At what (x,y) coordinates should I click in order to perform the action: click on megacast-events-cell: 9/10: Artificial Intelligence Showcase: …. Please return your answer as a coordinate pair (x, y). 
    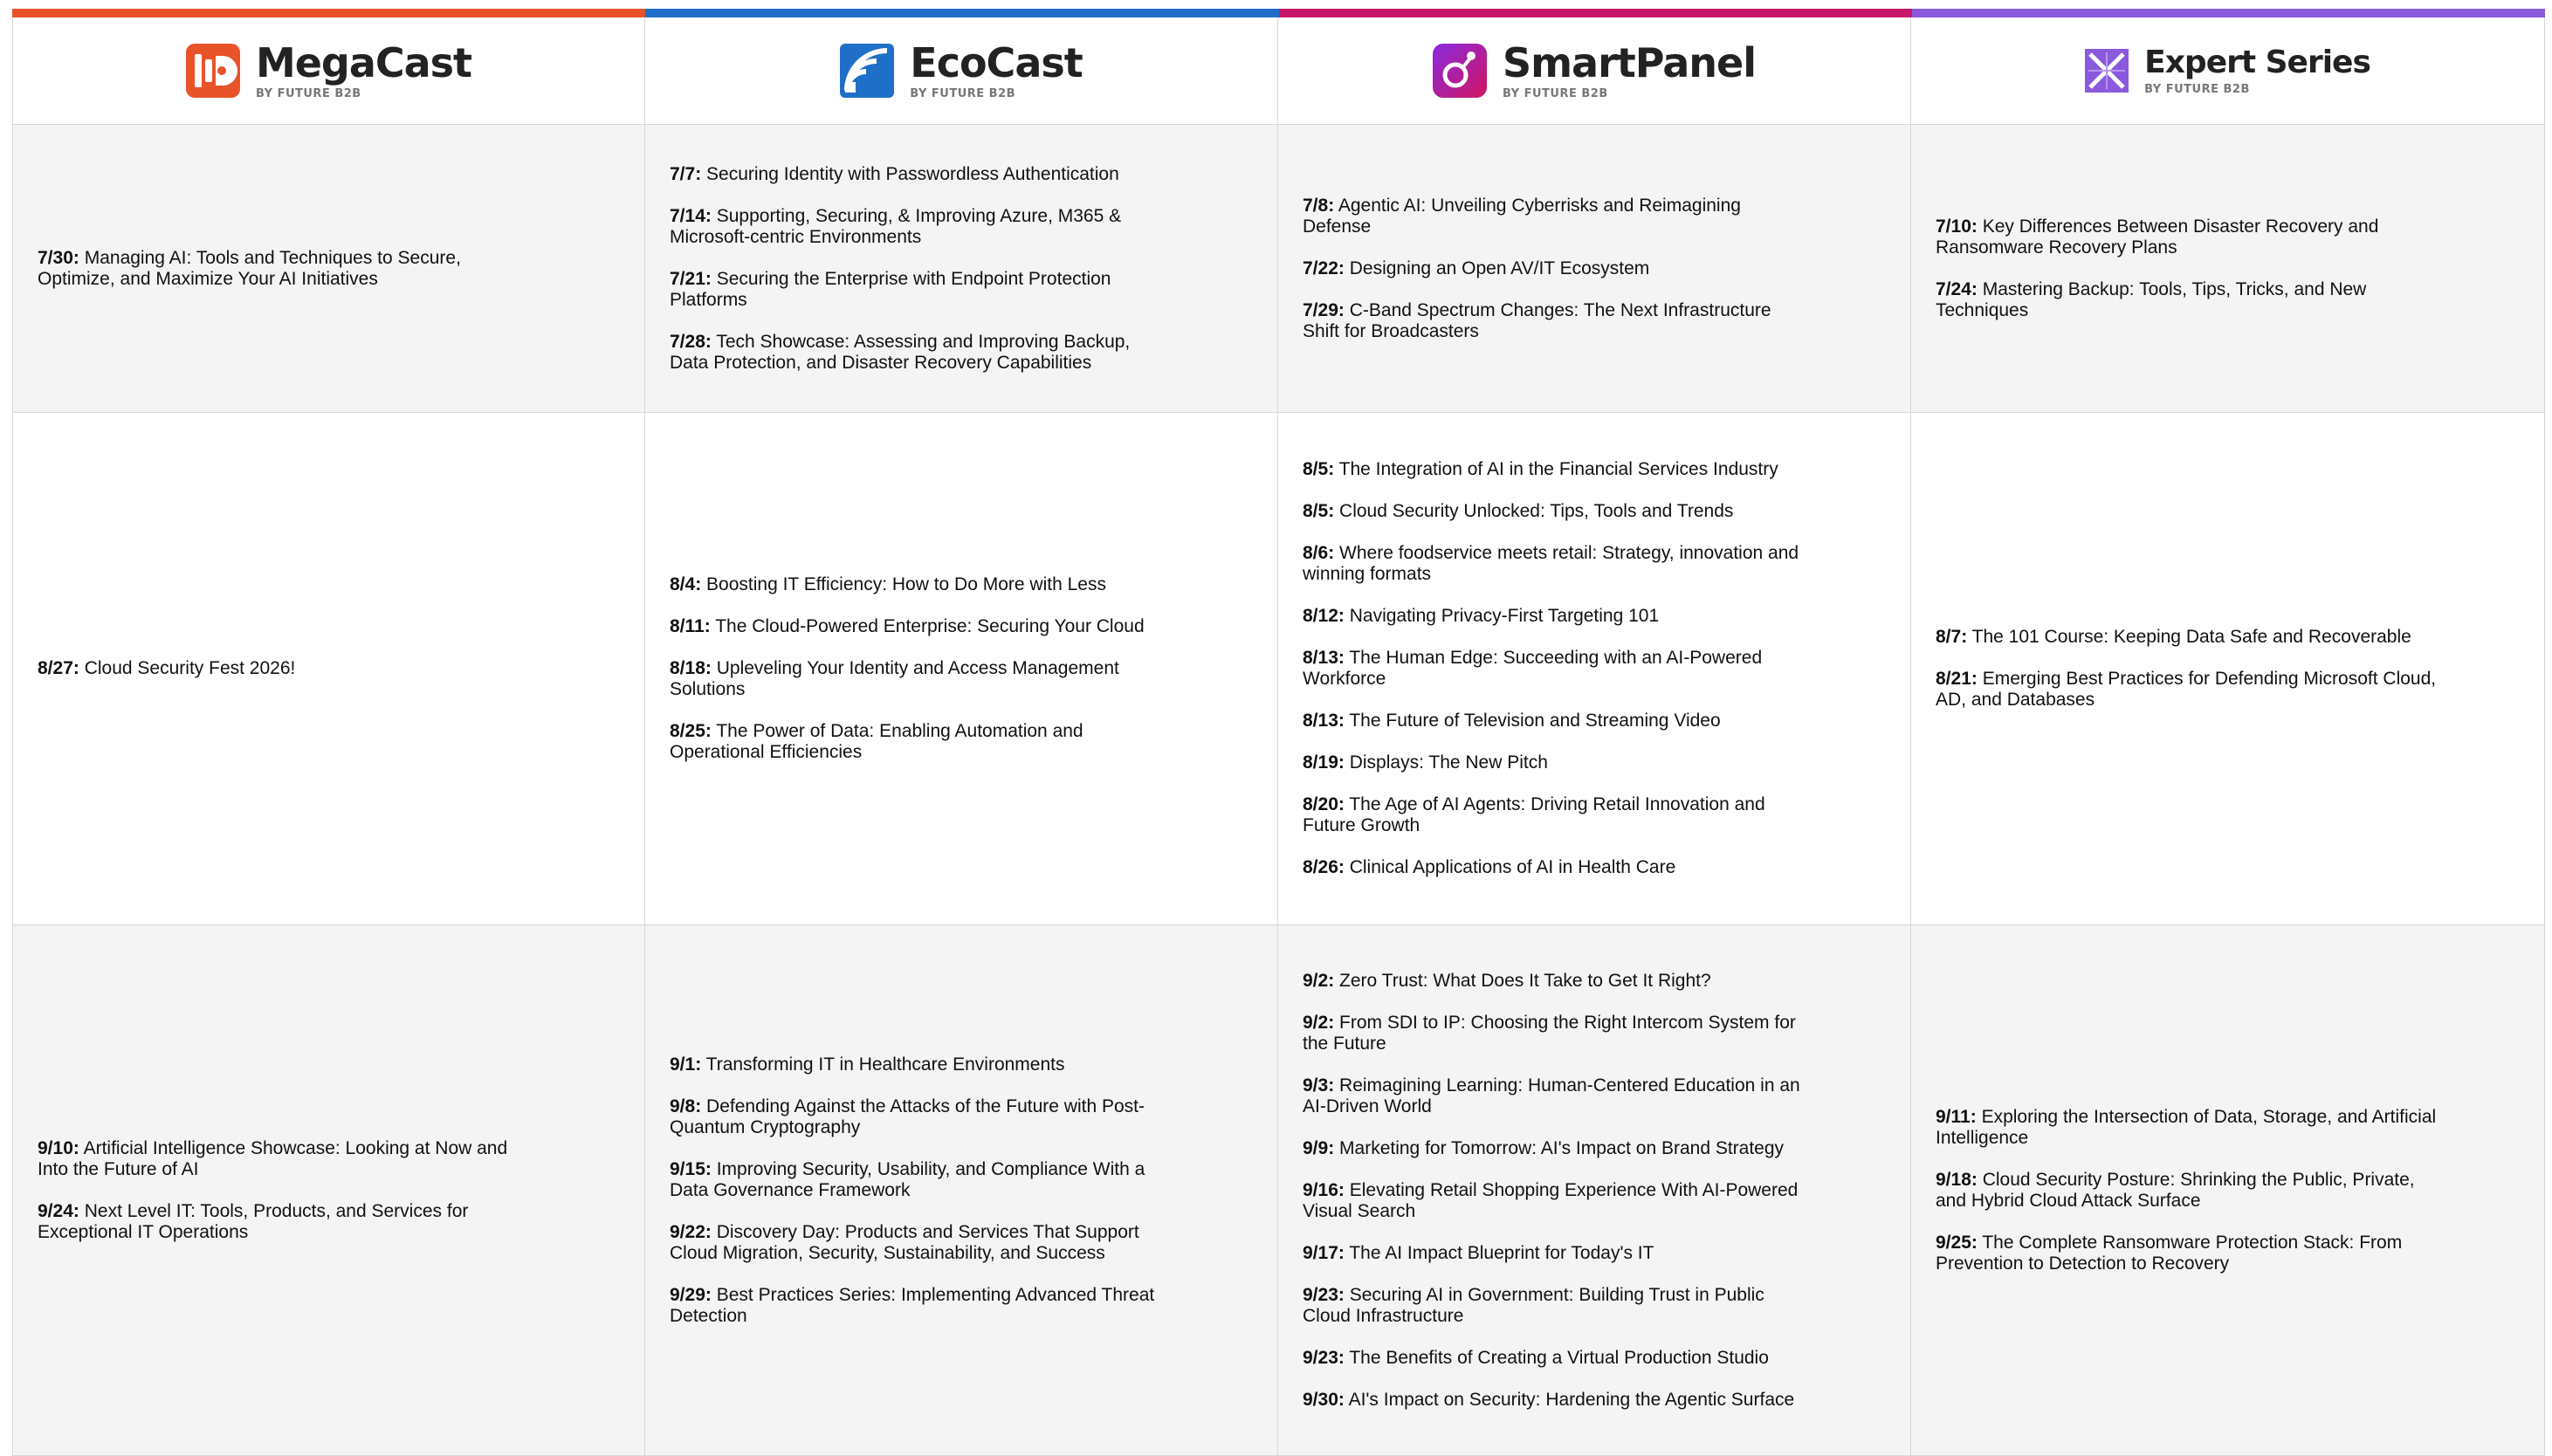
    Looking at the image, I should click on (328, 1190).